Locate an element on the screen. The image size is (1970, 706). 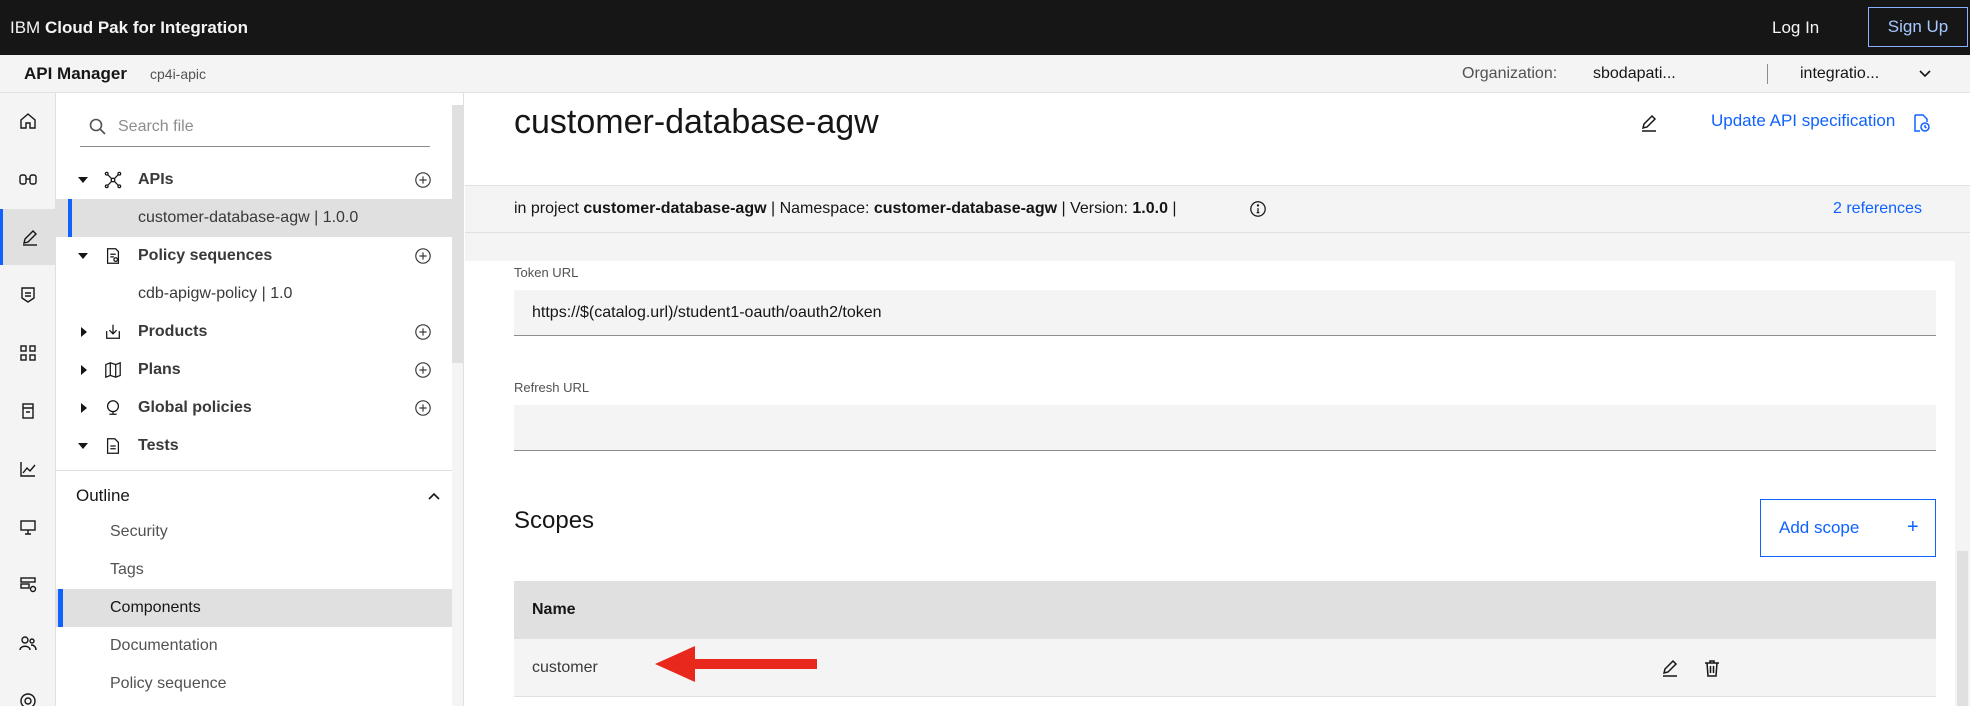
meta-ver-label: | Version: is located at coordinates (1094, 208).